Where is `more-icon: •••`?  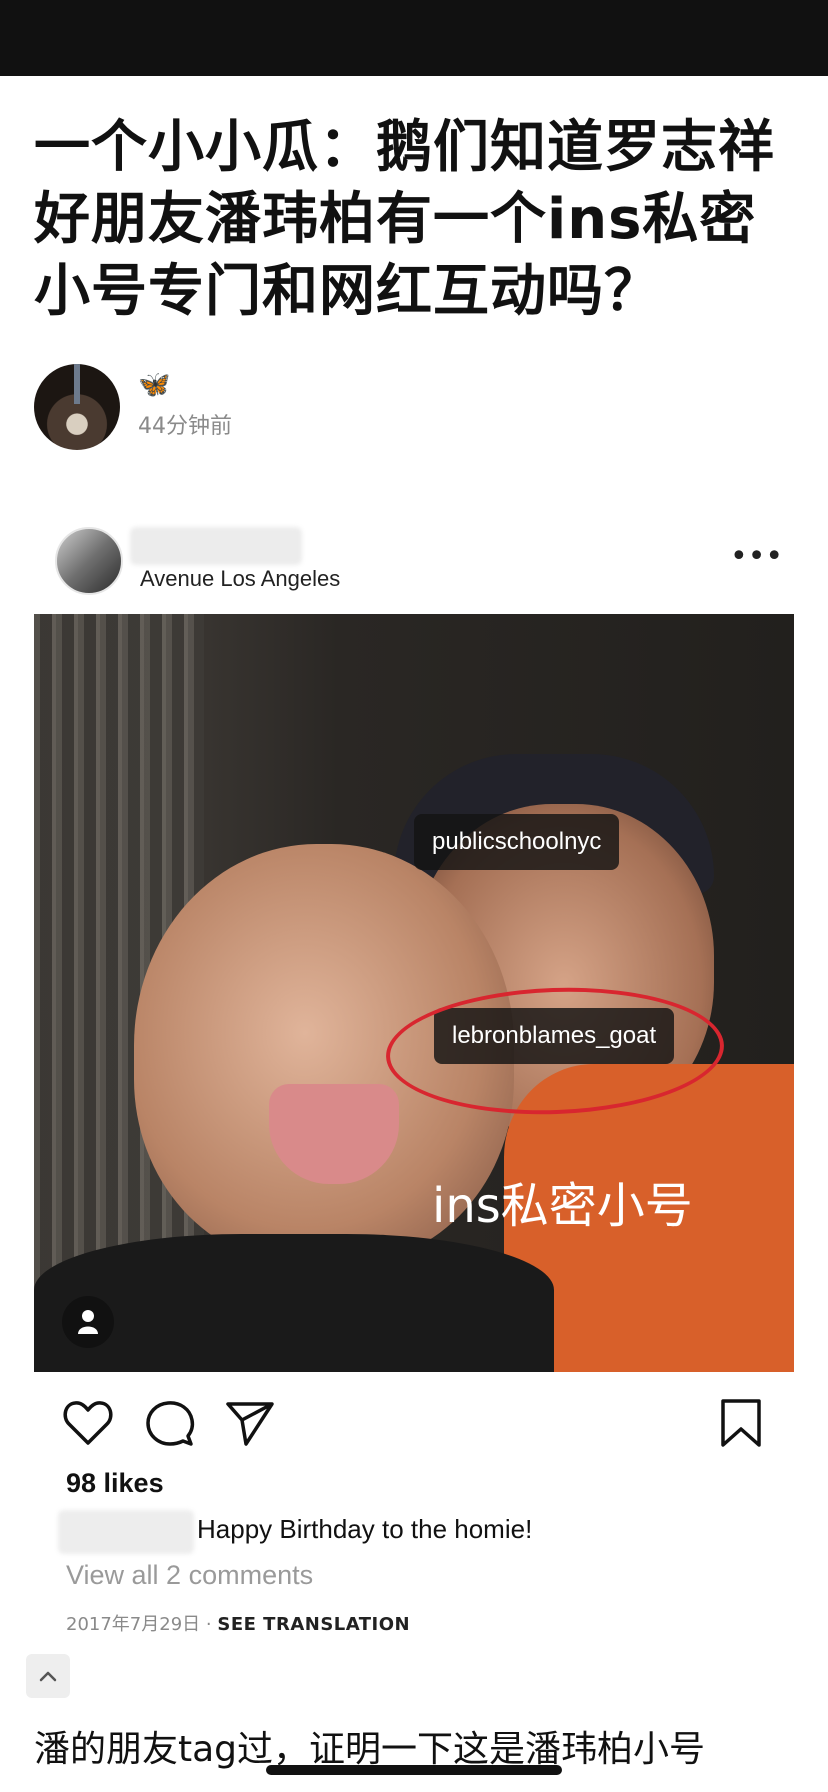 more-icon: ••• is located at coordinates (756, 557).